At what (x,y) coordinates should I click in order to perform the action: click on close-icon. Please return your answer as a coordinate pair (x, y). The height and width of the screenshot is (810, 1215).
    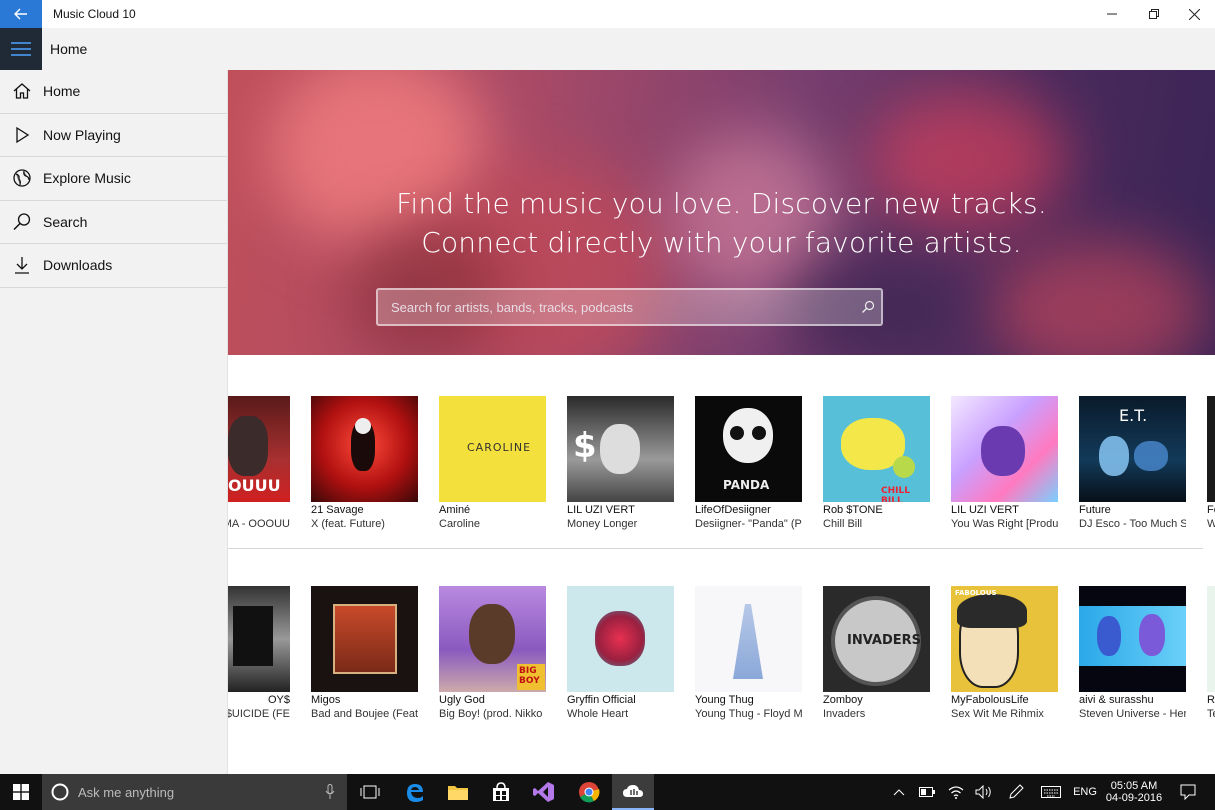
    Looking at the image, I should click on (1194, 14).